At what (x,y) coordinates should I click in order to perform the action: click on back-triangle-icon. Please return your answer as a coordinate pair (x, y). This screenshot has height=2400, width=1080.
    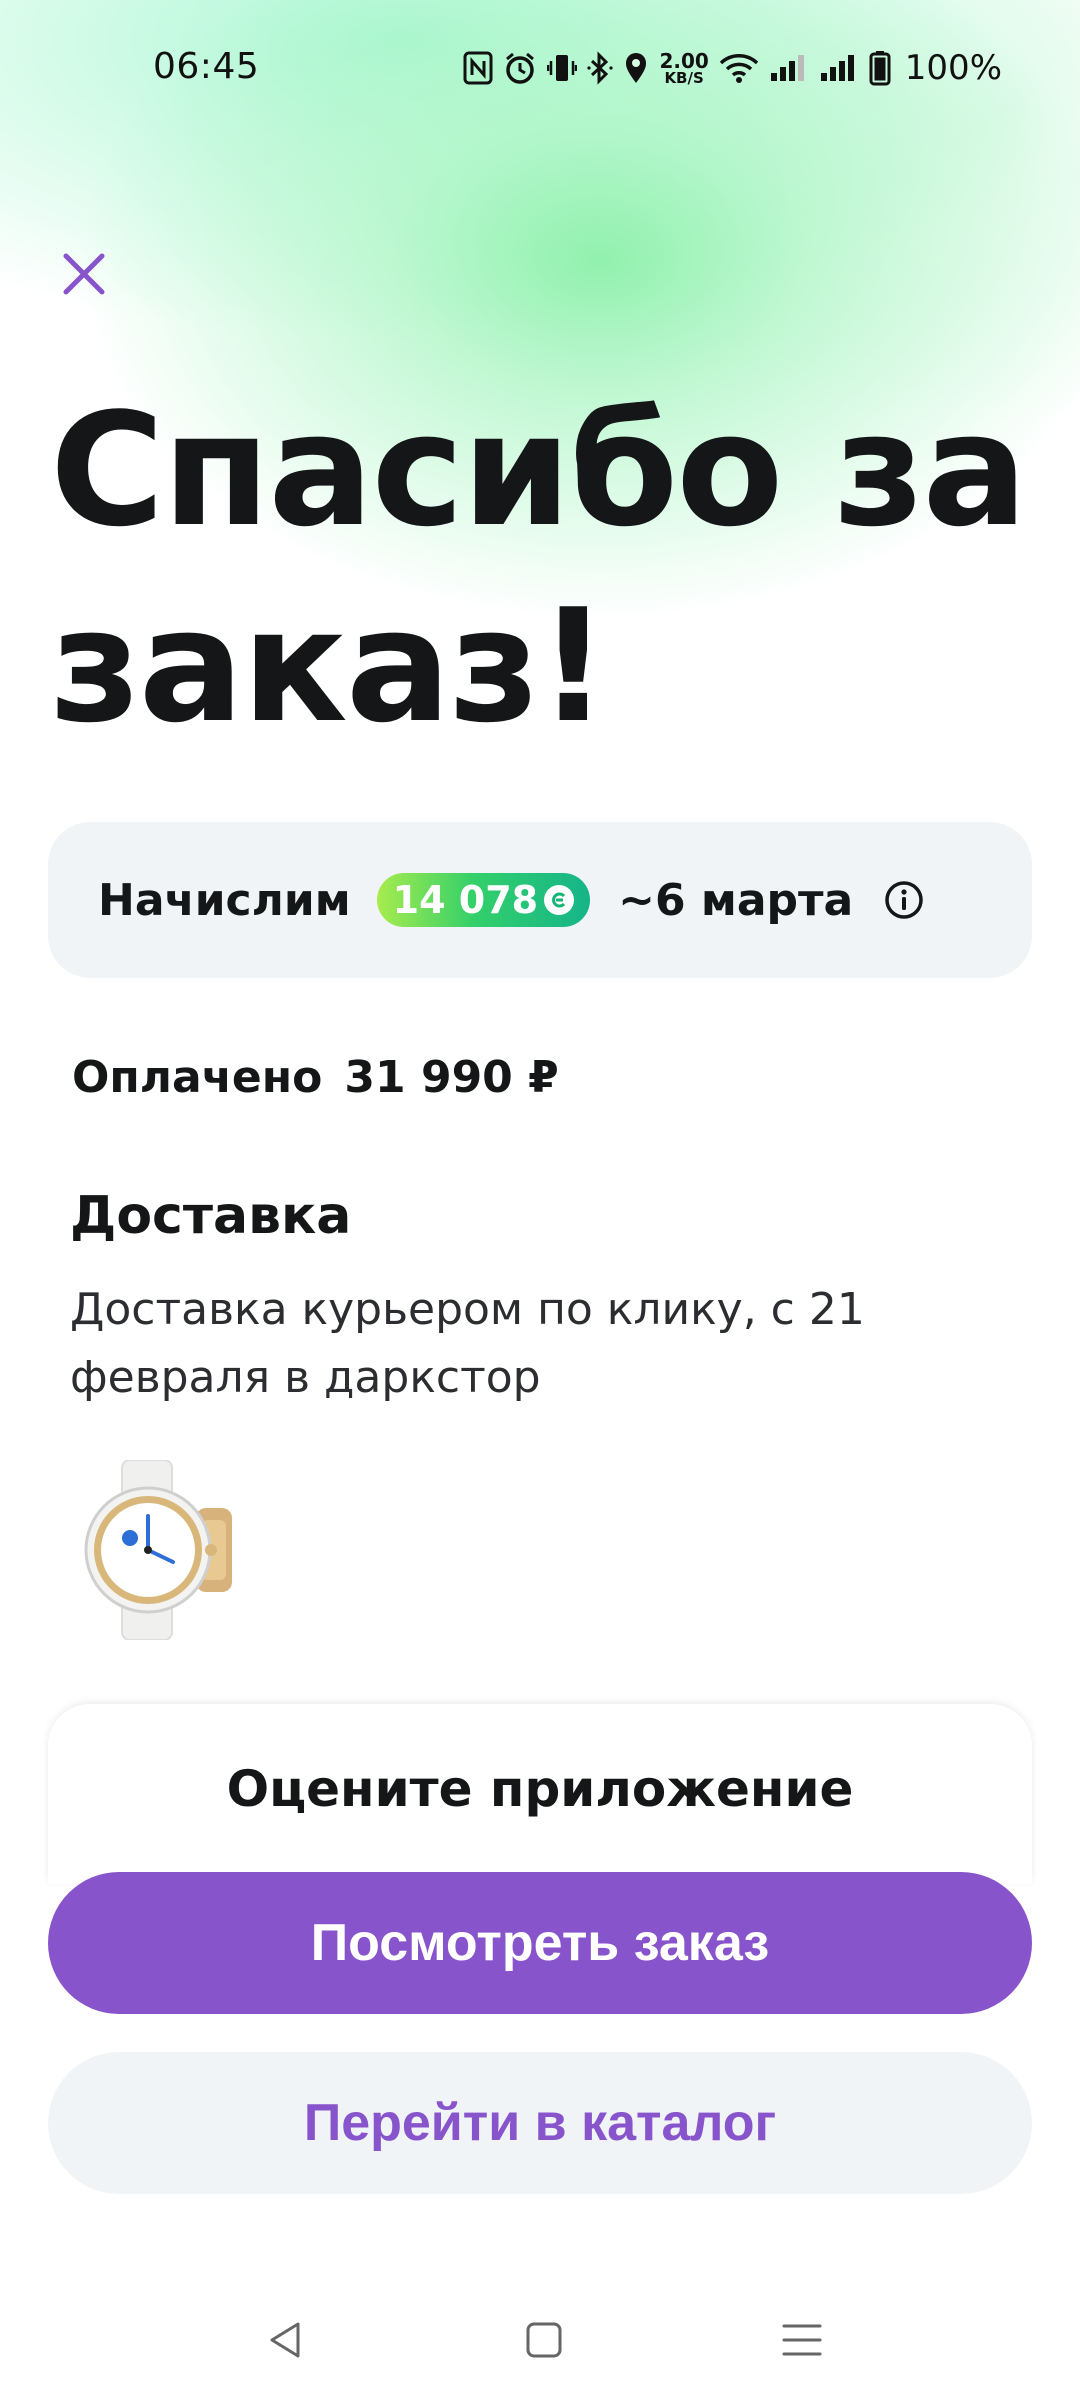
    Looking at the image, I should click on (285, 2340).